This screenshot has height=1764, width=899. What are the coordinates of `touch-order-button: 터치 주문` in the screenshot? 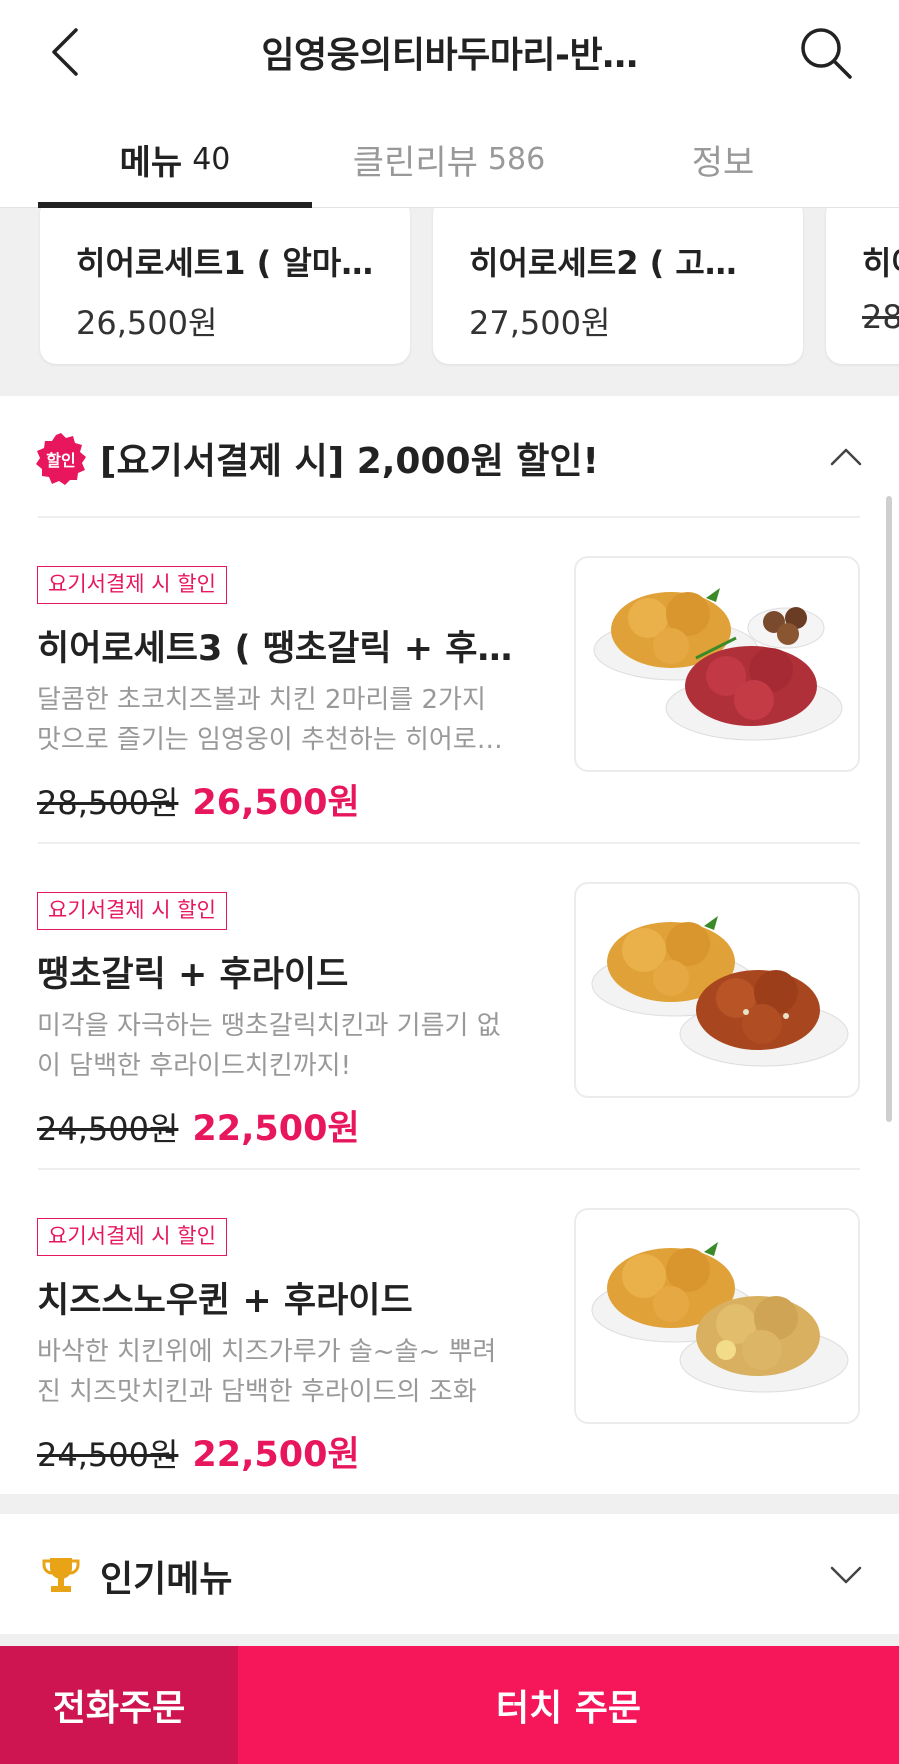 It's located at (568, 1705).